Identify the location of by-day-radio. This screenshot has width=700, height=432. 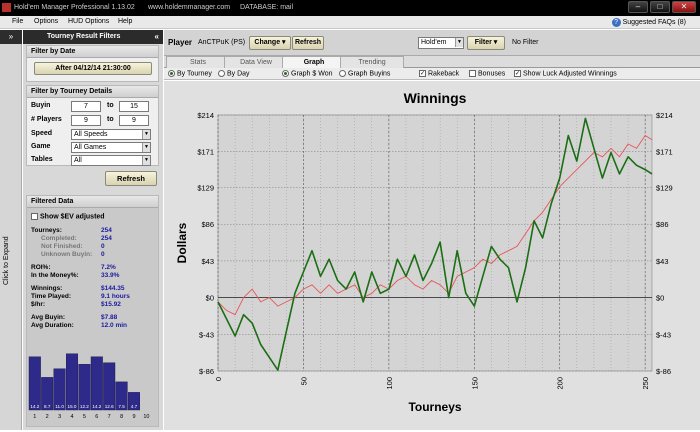
(221, 73).